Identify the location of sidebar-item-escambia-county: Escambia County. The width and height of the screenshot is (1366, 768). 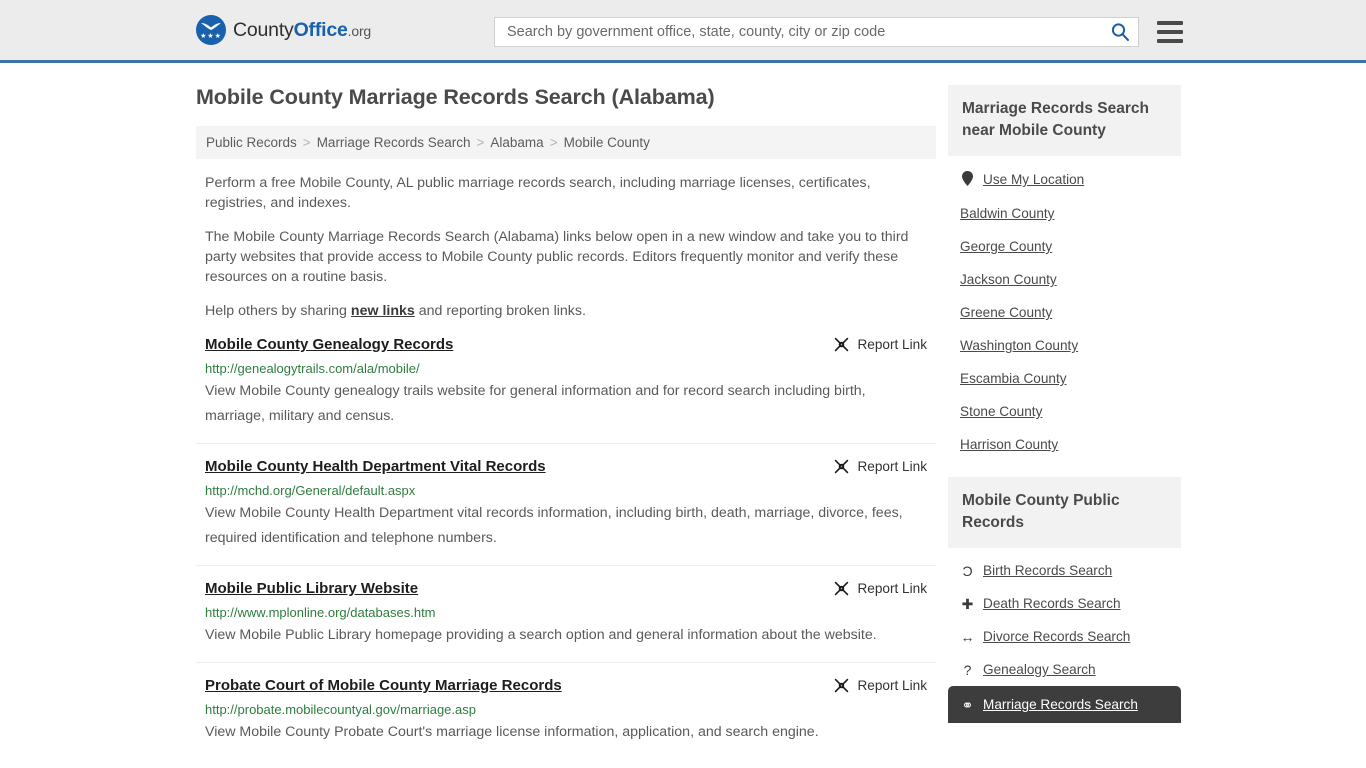
(1064, 378).